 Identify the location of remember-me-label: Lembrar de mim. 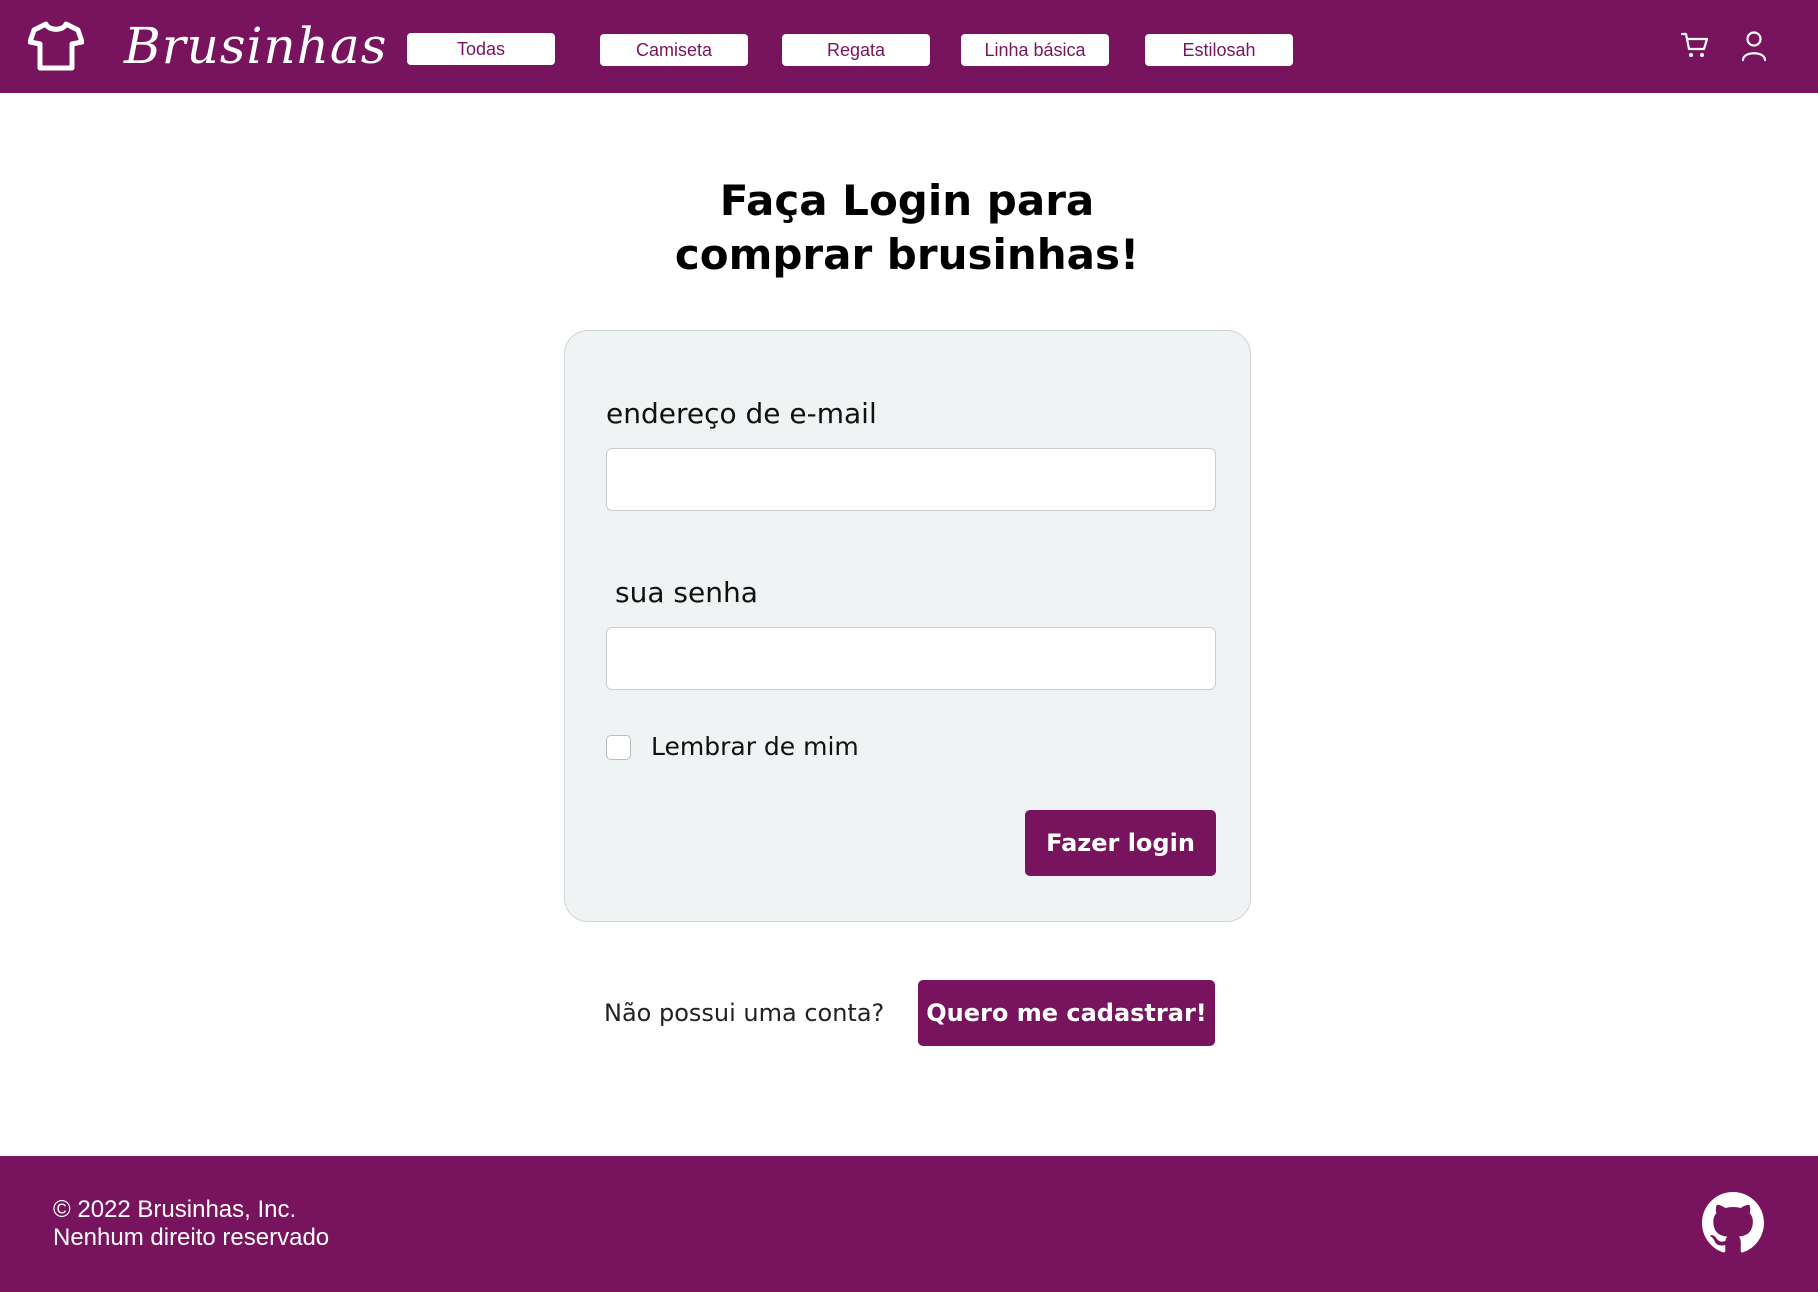
(755, 747).